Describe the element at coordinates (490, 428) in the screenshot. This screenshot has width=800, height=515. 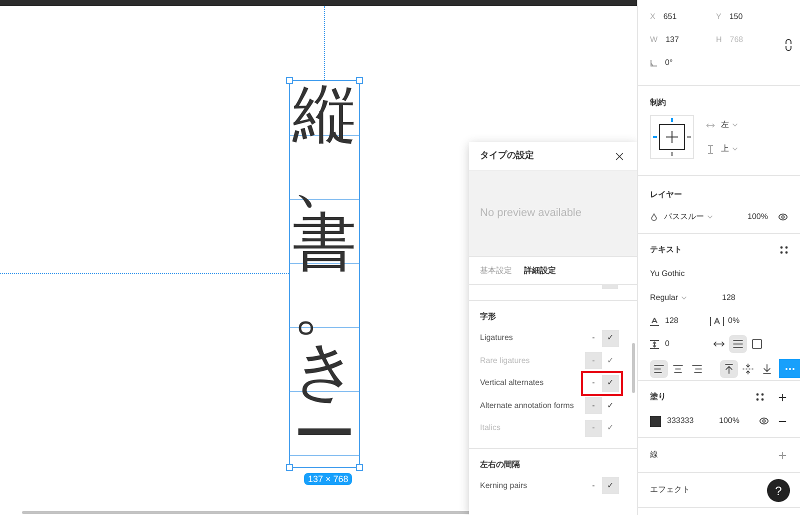
I see `feature-label: Italics` at that location.